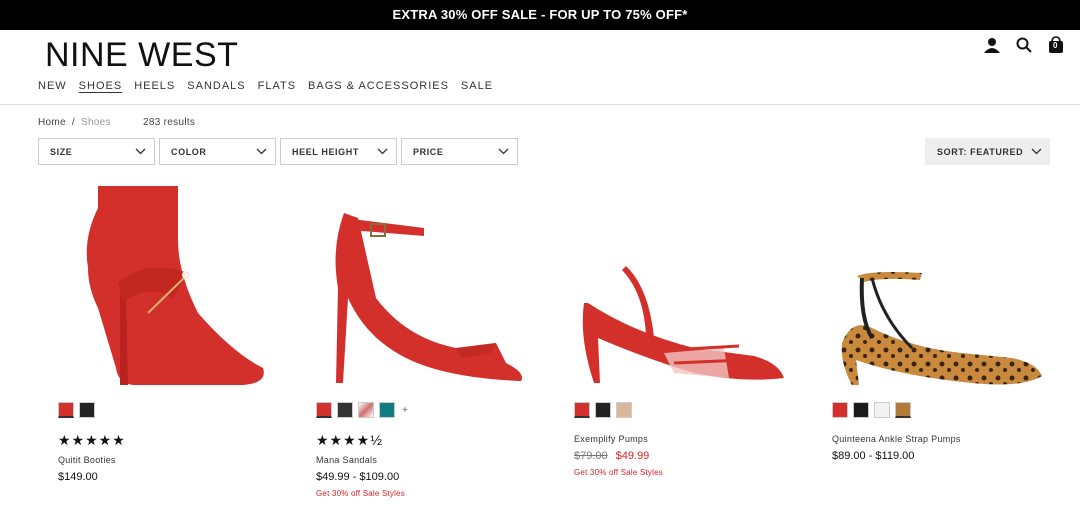 The width and height of the screenshot is (1080, 516). I want to click on rating-stars: ★★★★½, so click(349, 440).